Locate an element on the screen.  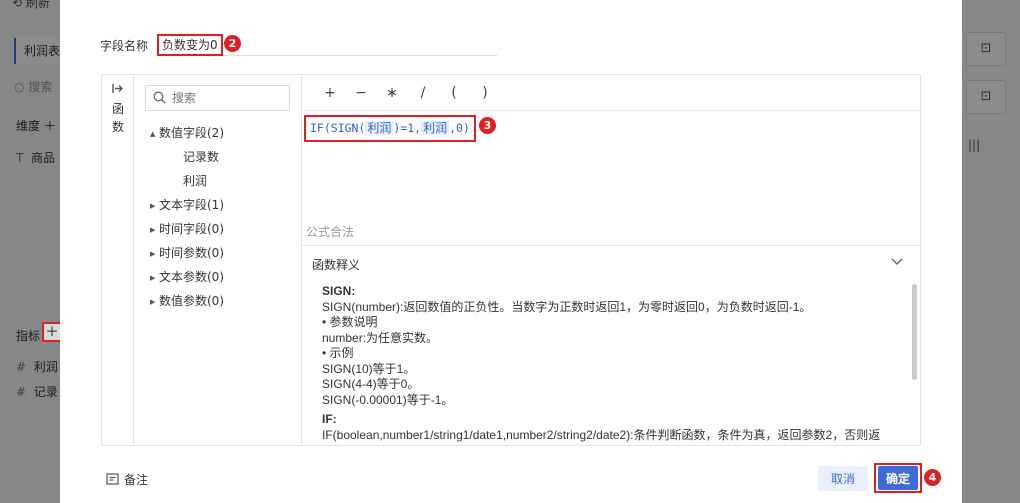
callout-badge: 2 is located at coordinates (232, 43).